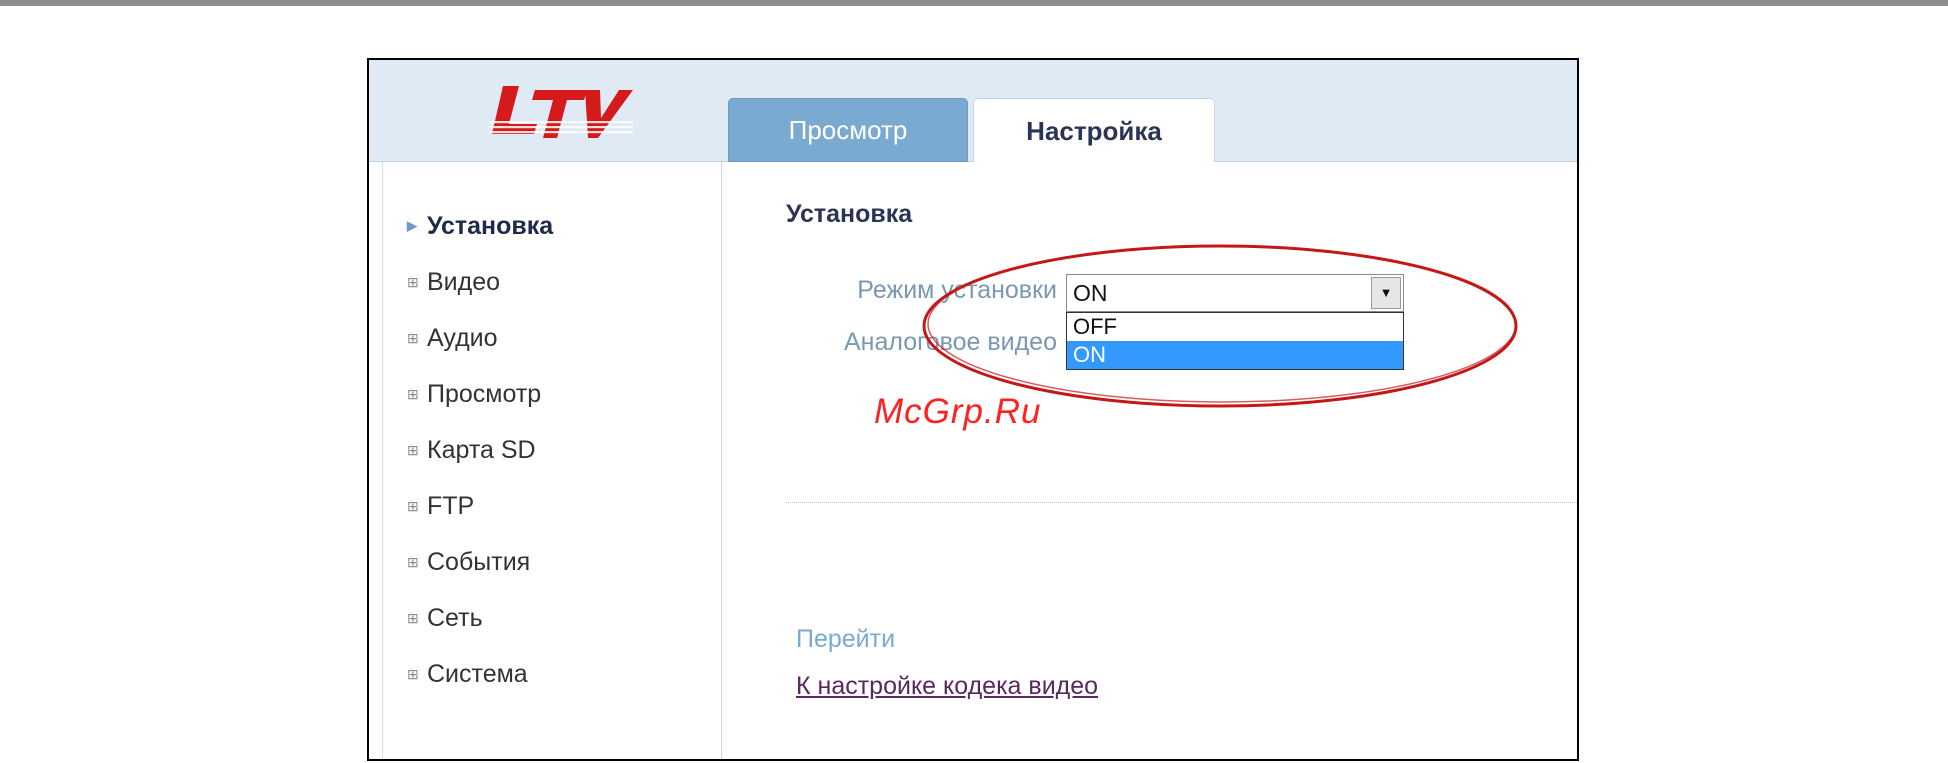 The width and height of the screenshot is (1948, 763). What do you see at coordinates (1235, 327) in the screenshot?
I see `dropdown-option-off: OFF` at bounding box center [1235, 327].